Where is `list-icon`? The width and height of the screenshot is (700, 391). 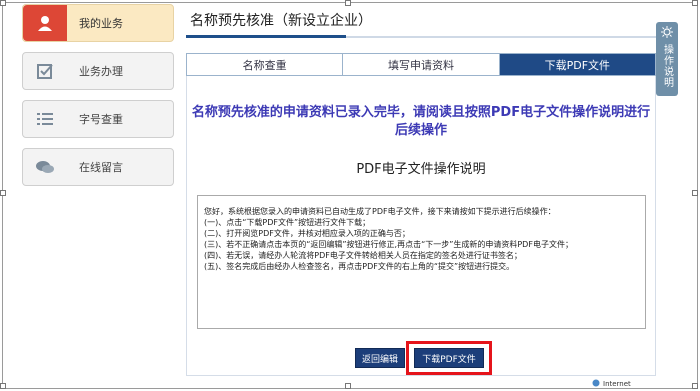 list-icon is located at coordinates (45, 119).